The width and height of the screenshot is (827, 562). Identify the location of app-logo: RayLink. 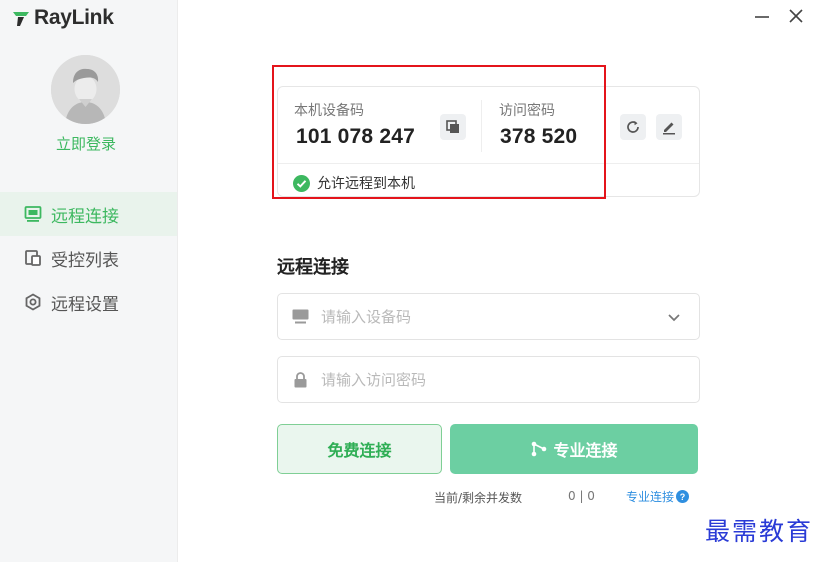
(62, 18).